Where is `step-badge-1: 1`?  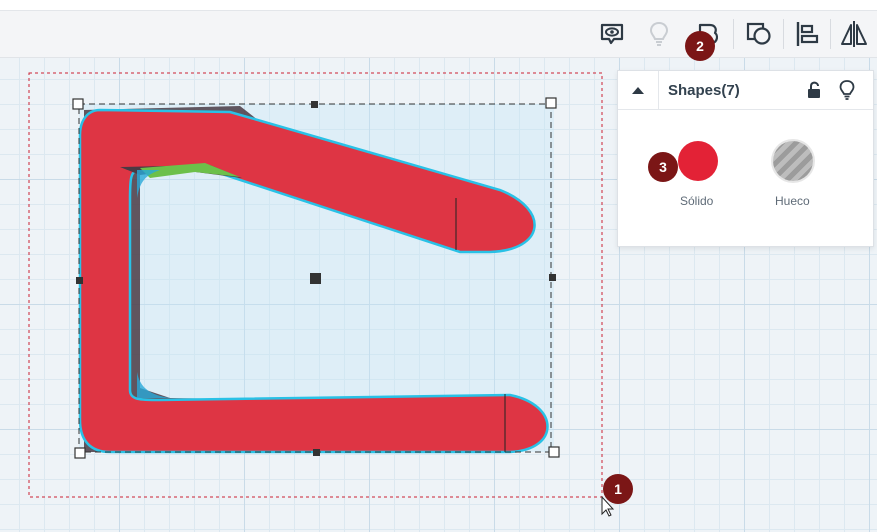
step-badge-1: 1 is located at coordinates (618, 489).